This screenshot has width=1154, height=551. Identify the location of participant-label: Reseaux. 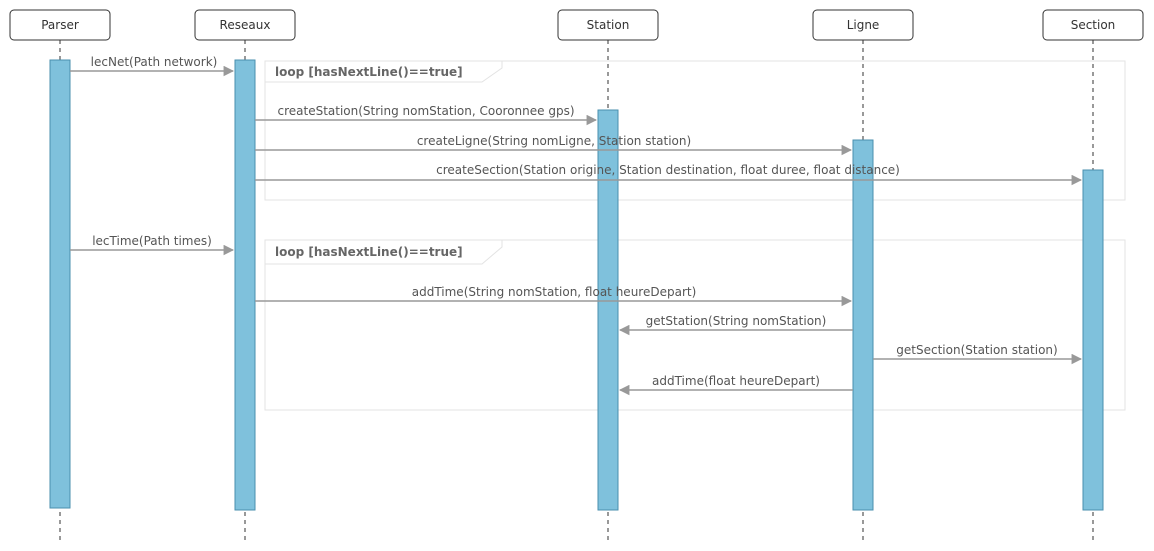
(245, 25).